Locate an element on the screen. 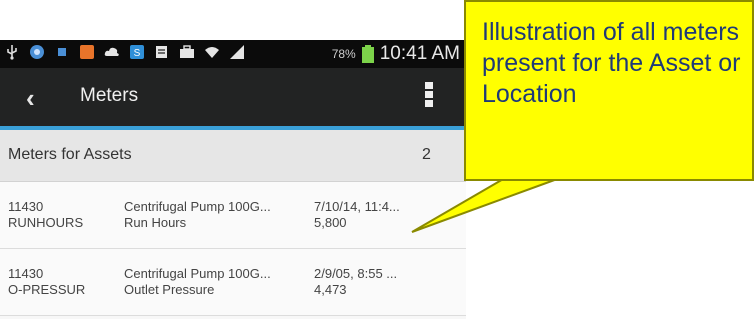 This screenshot has height=319, width=754. wifi-icon is located at coordinates (212, 52).